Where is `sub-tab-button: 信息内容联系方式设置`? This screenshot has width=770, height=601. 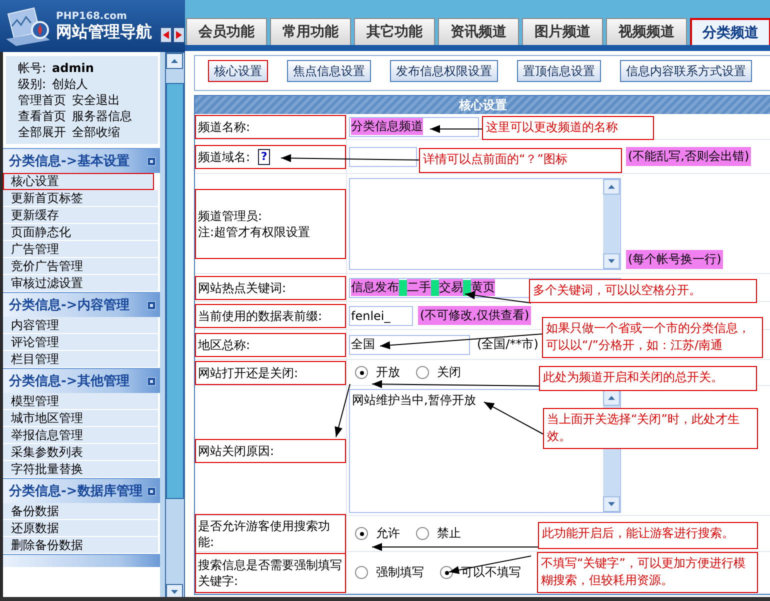
sub-tab-button: 信息内容联系方式设置 is located at coordinates (686, 71).